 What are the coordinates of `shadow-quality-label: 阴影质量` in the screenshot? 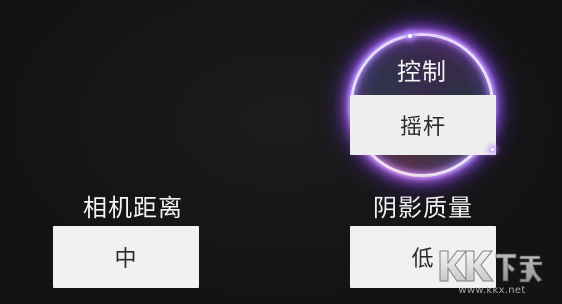 It's located at (423, 208).